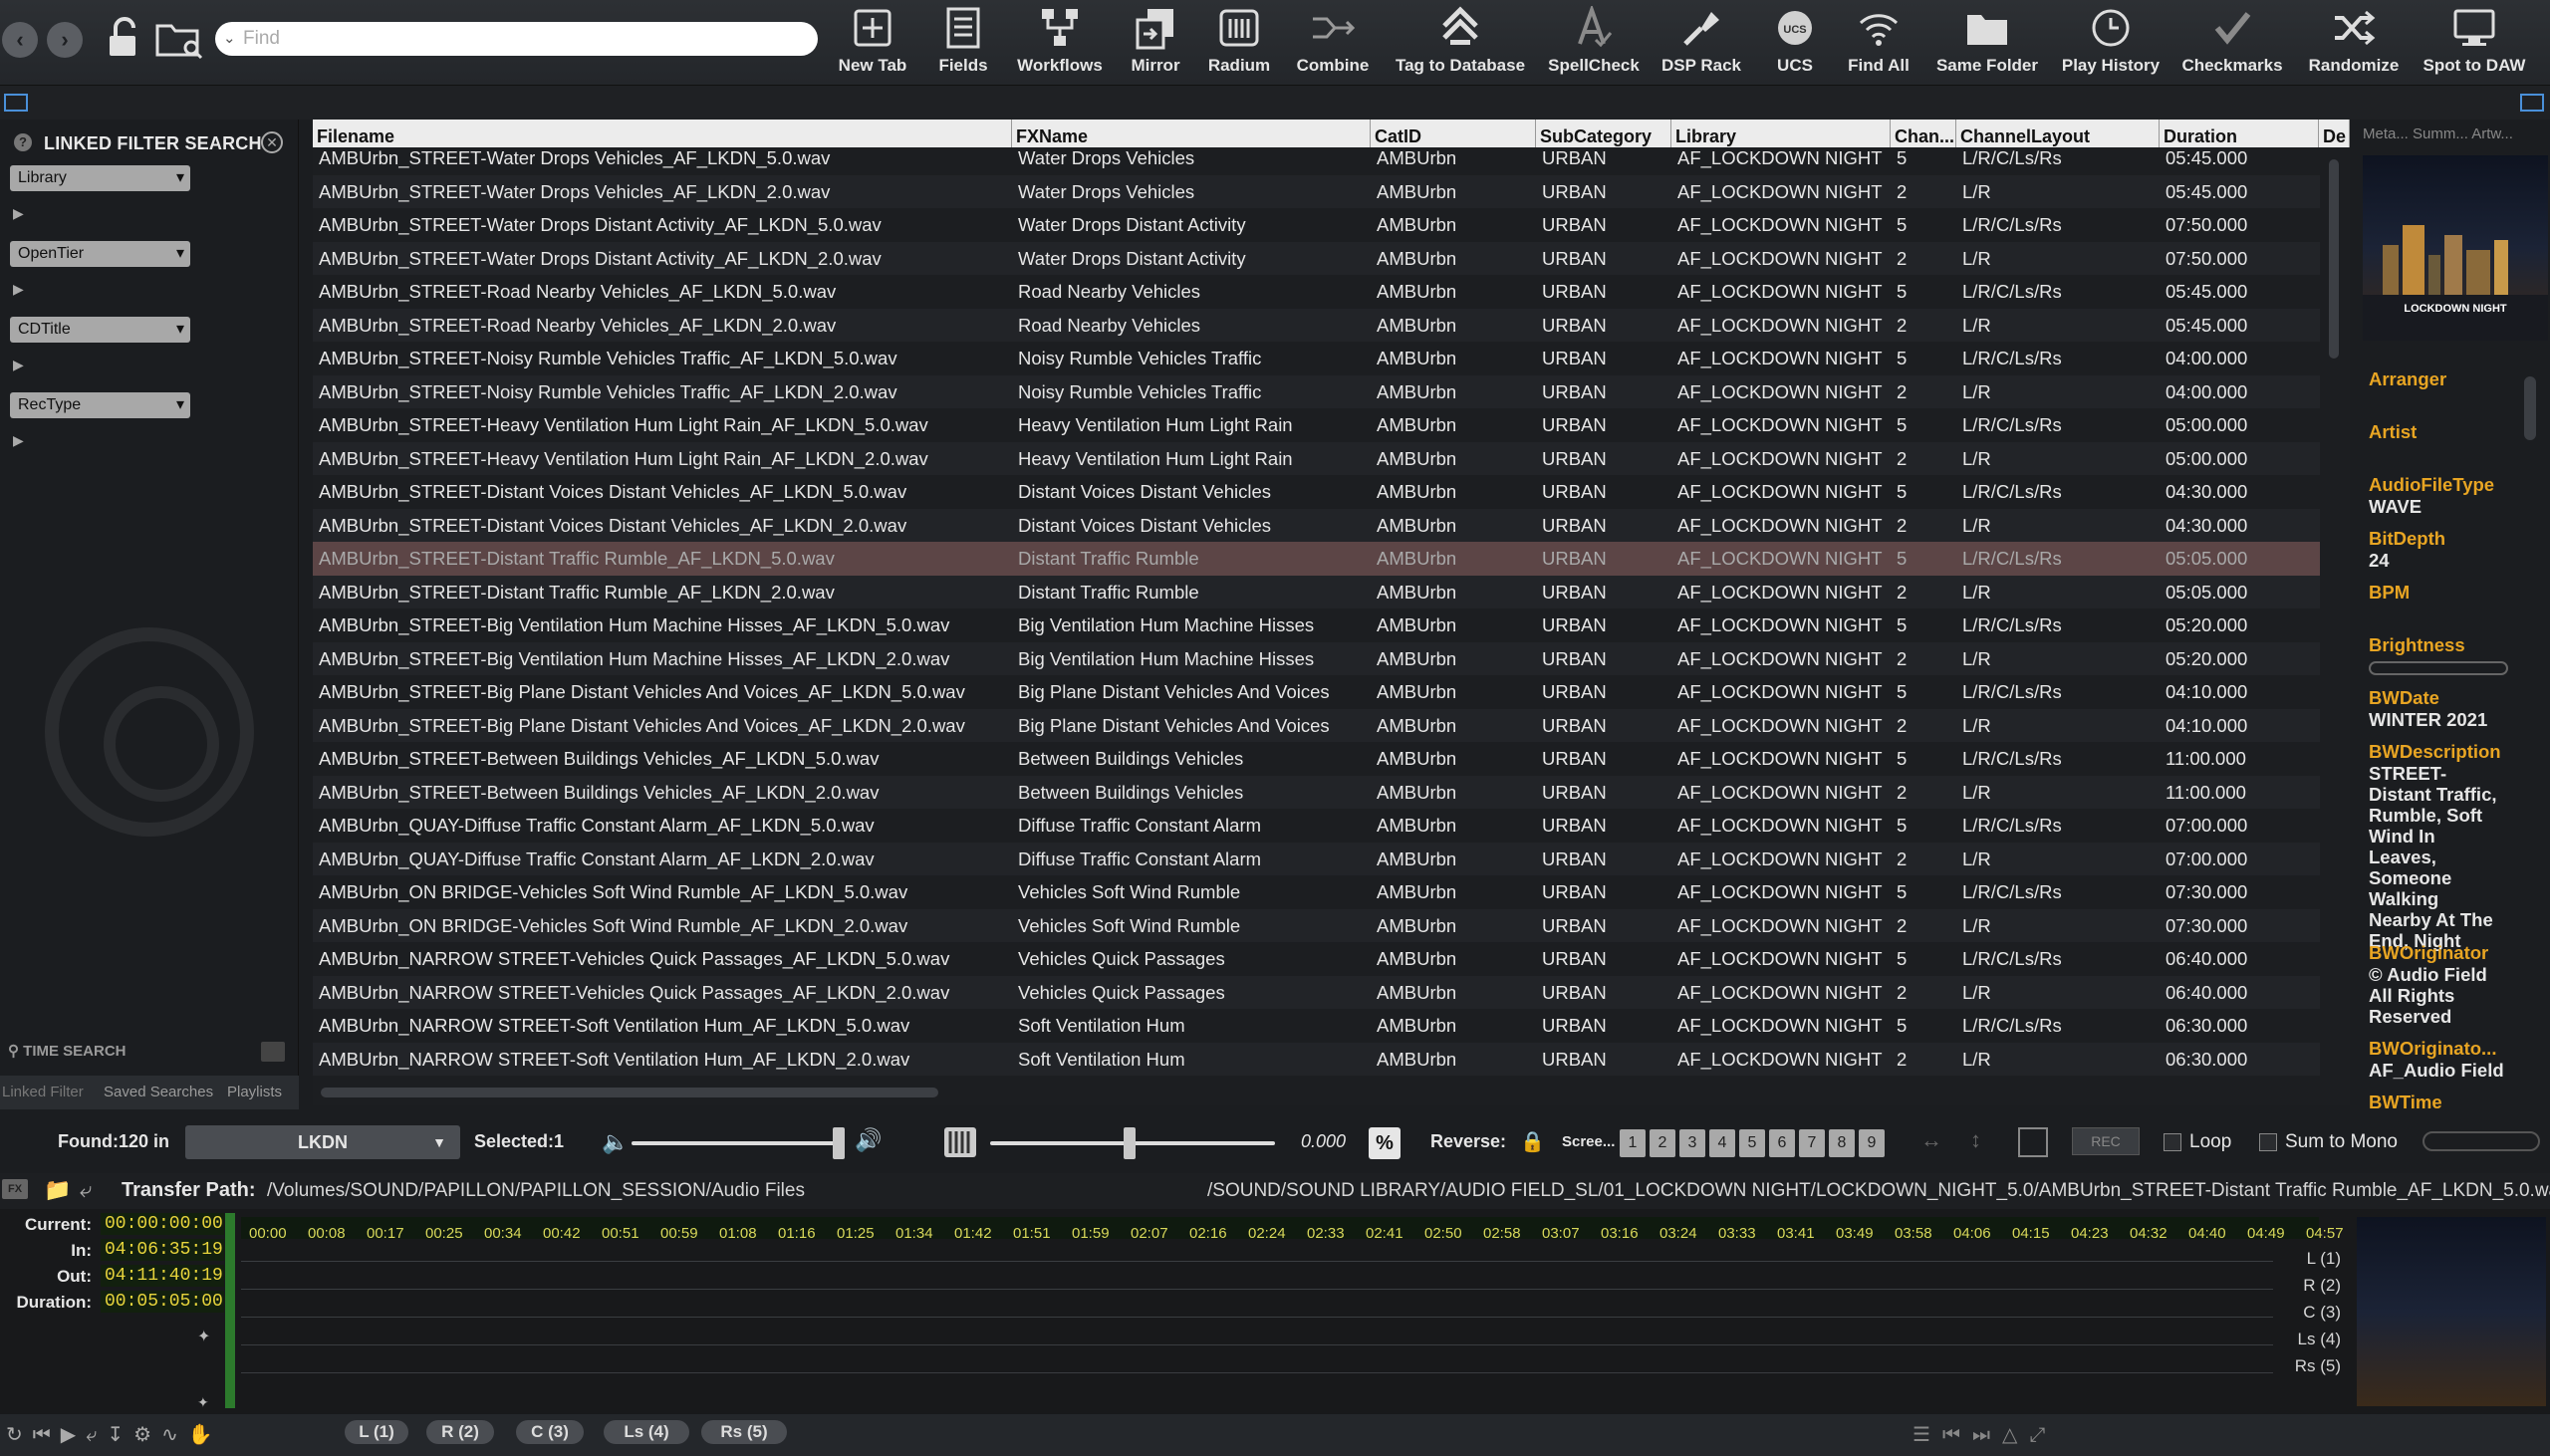 This screenshot has height=1456, width=2550. Describe the element at coordinates (162, 1224) in the screenshot. I see `current-timecode: 00:00:00:00` at that location.